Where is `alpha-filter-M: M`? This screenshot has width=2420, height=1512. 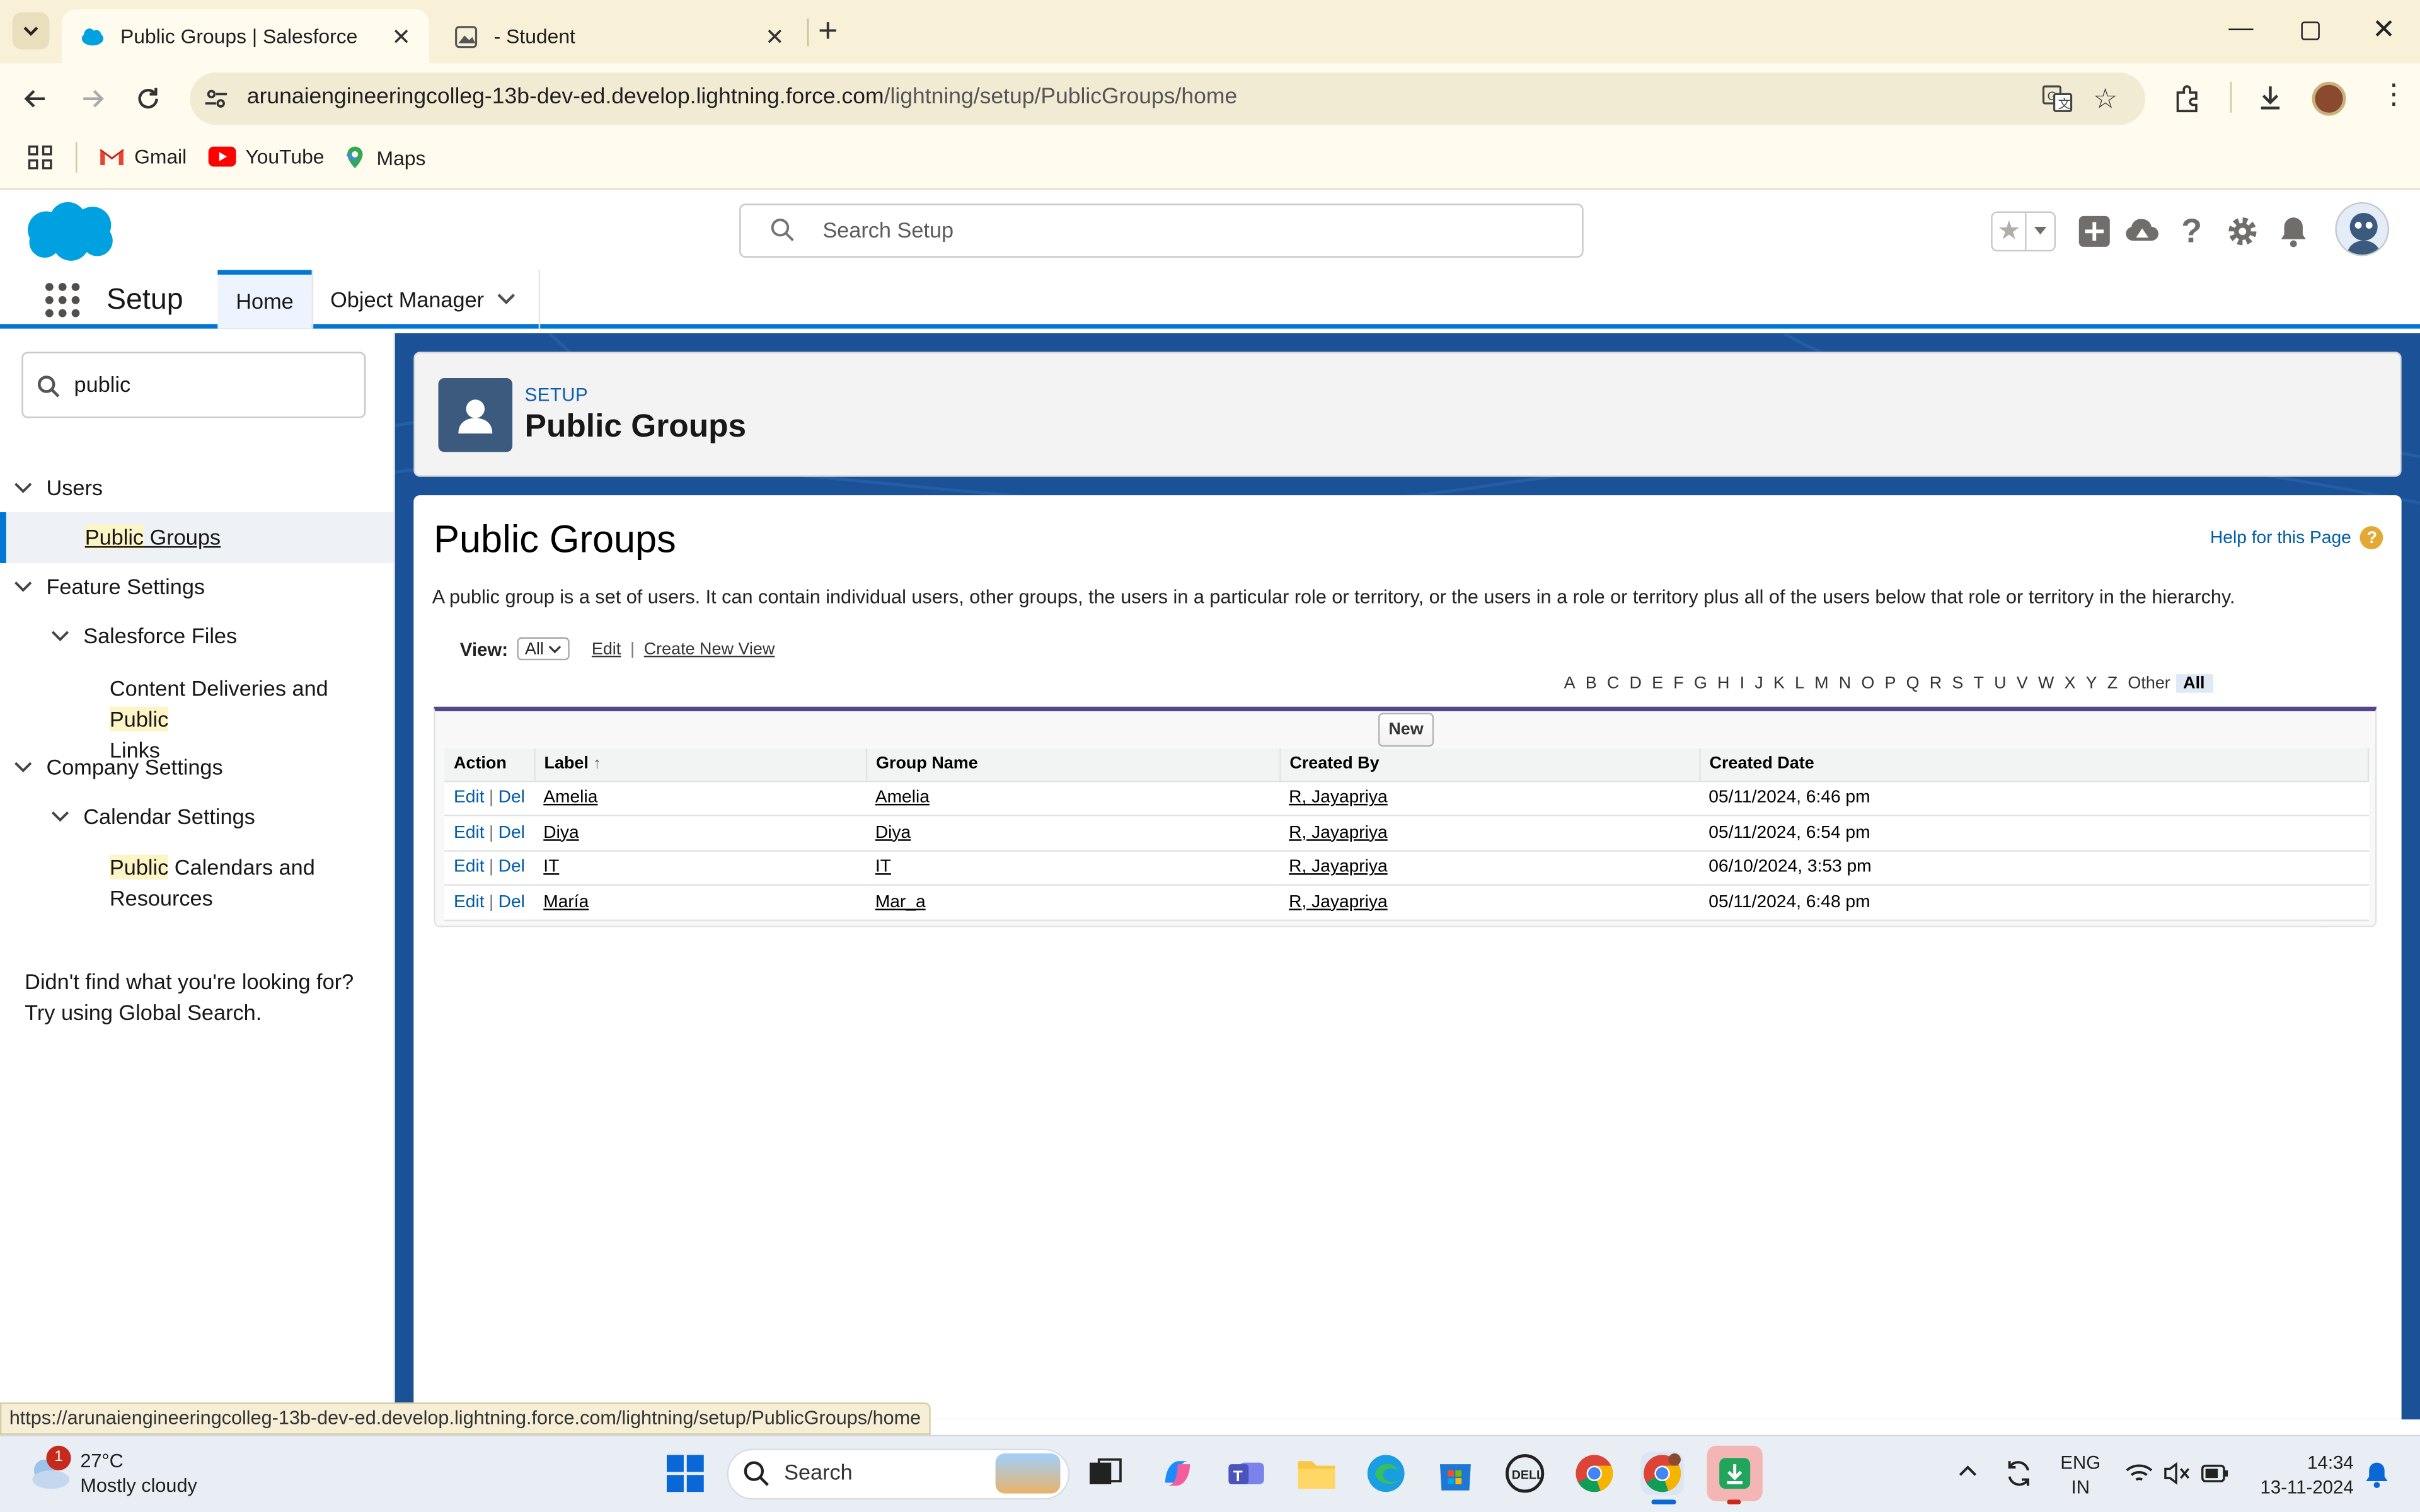
alpha-filter-M: M is located at coordinates (1822, 683).